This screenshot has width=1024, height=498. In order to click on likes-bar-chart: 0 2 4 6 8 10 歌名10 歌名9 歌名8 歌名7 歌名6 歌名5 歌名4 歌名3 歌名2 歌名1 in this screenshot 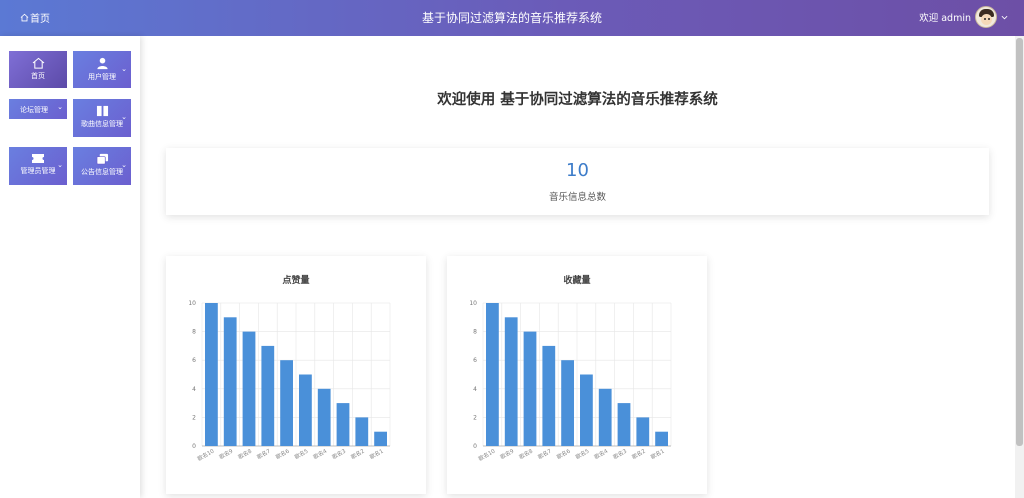, I will do `click(289, 381)`.